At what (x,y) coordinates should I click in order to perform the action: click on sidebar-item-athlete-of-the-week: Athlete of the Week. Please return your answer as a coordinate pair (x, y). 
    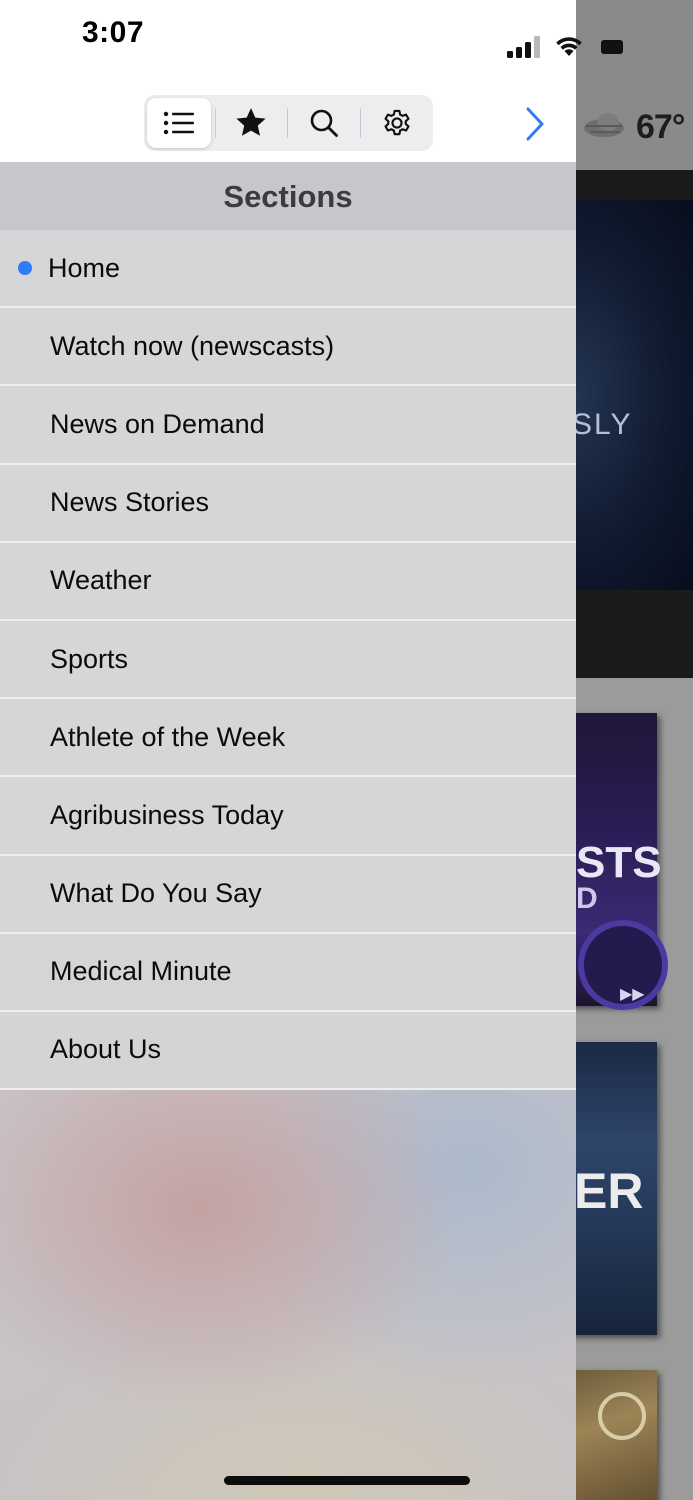
    Looking at the image, I should click on (288, 738).